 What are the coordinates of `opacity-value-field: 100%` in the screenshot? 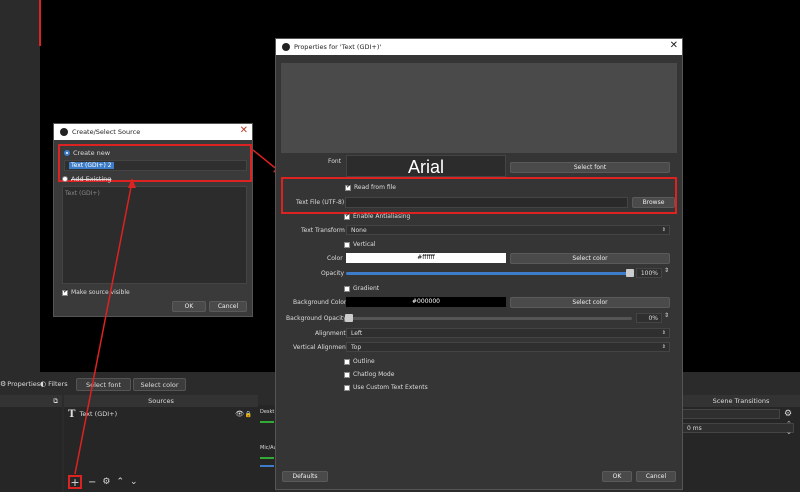 It's located at (649, 273).